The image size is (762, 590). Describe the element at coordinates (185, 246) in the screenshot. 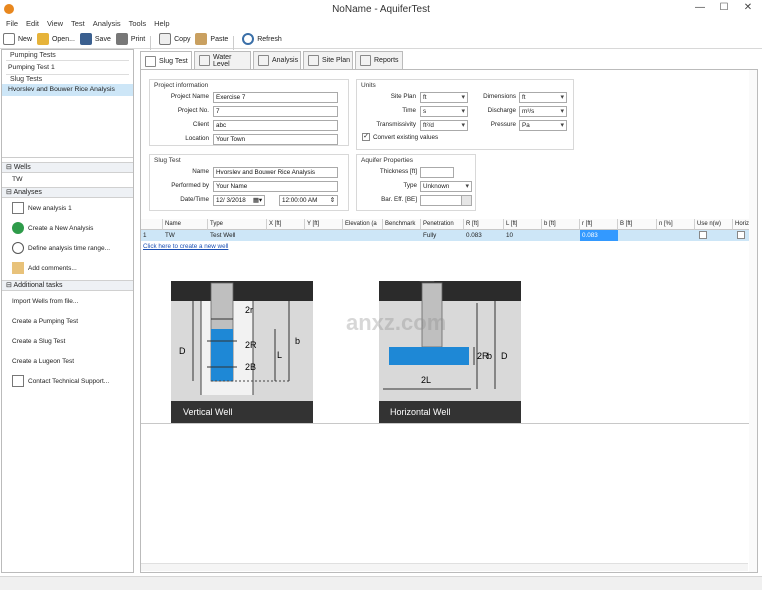

I see `create-new-well-link: Click here to create a new well` at that location.